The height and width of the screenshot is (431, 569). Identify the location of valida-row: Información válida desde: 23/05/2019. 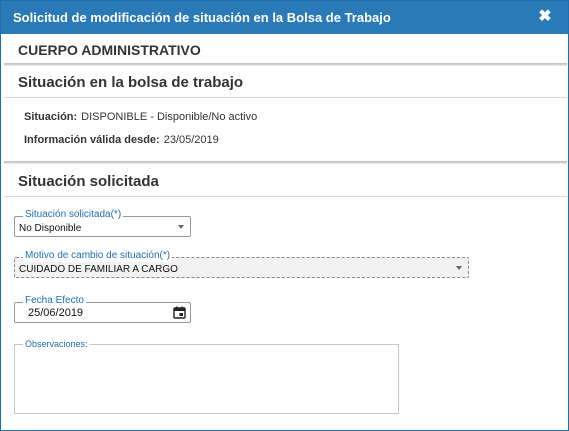
(121, 140).